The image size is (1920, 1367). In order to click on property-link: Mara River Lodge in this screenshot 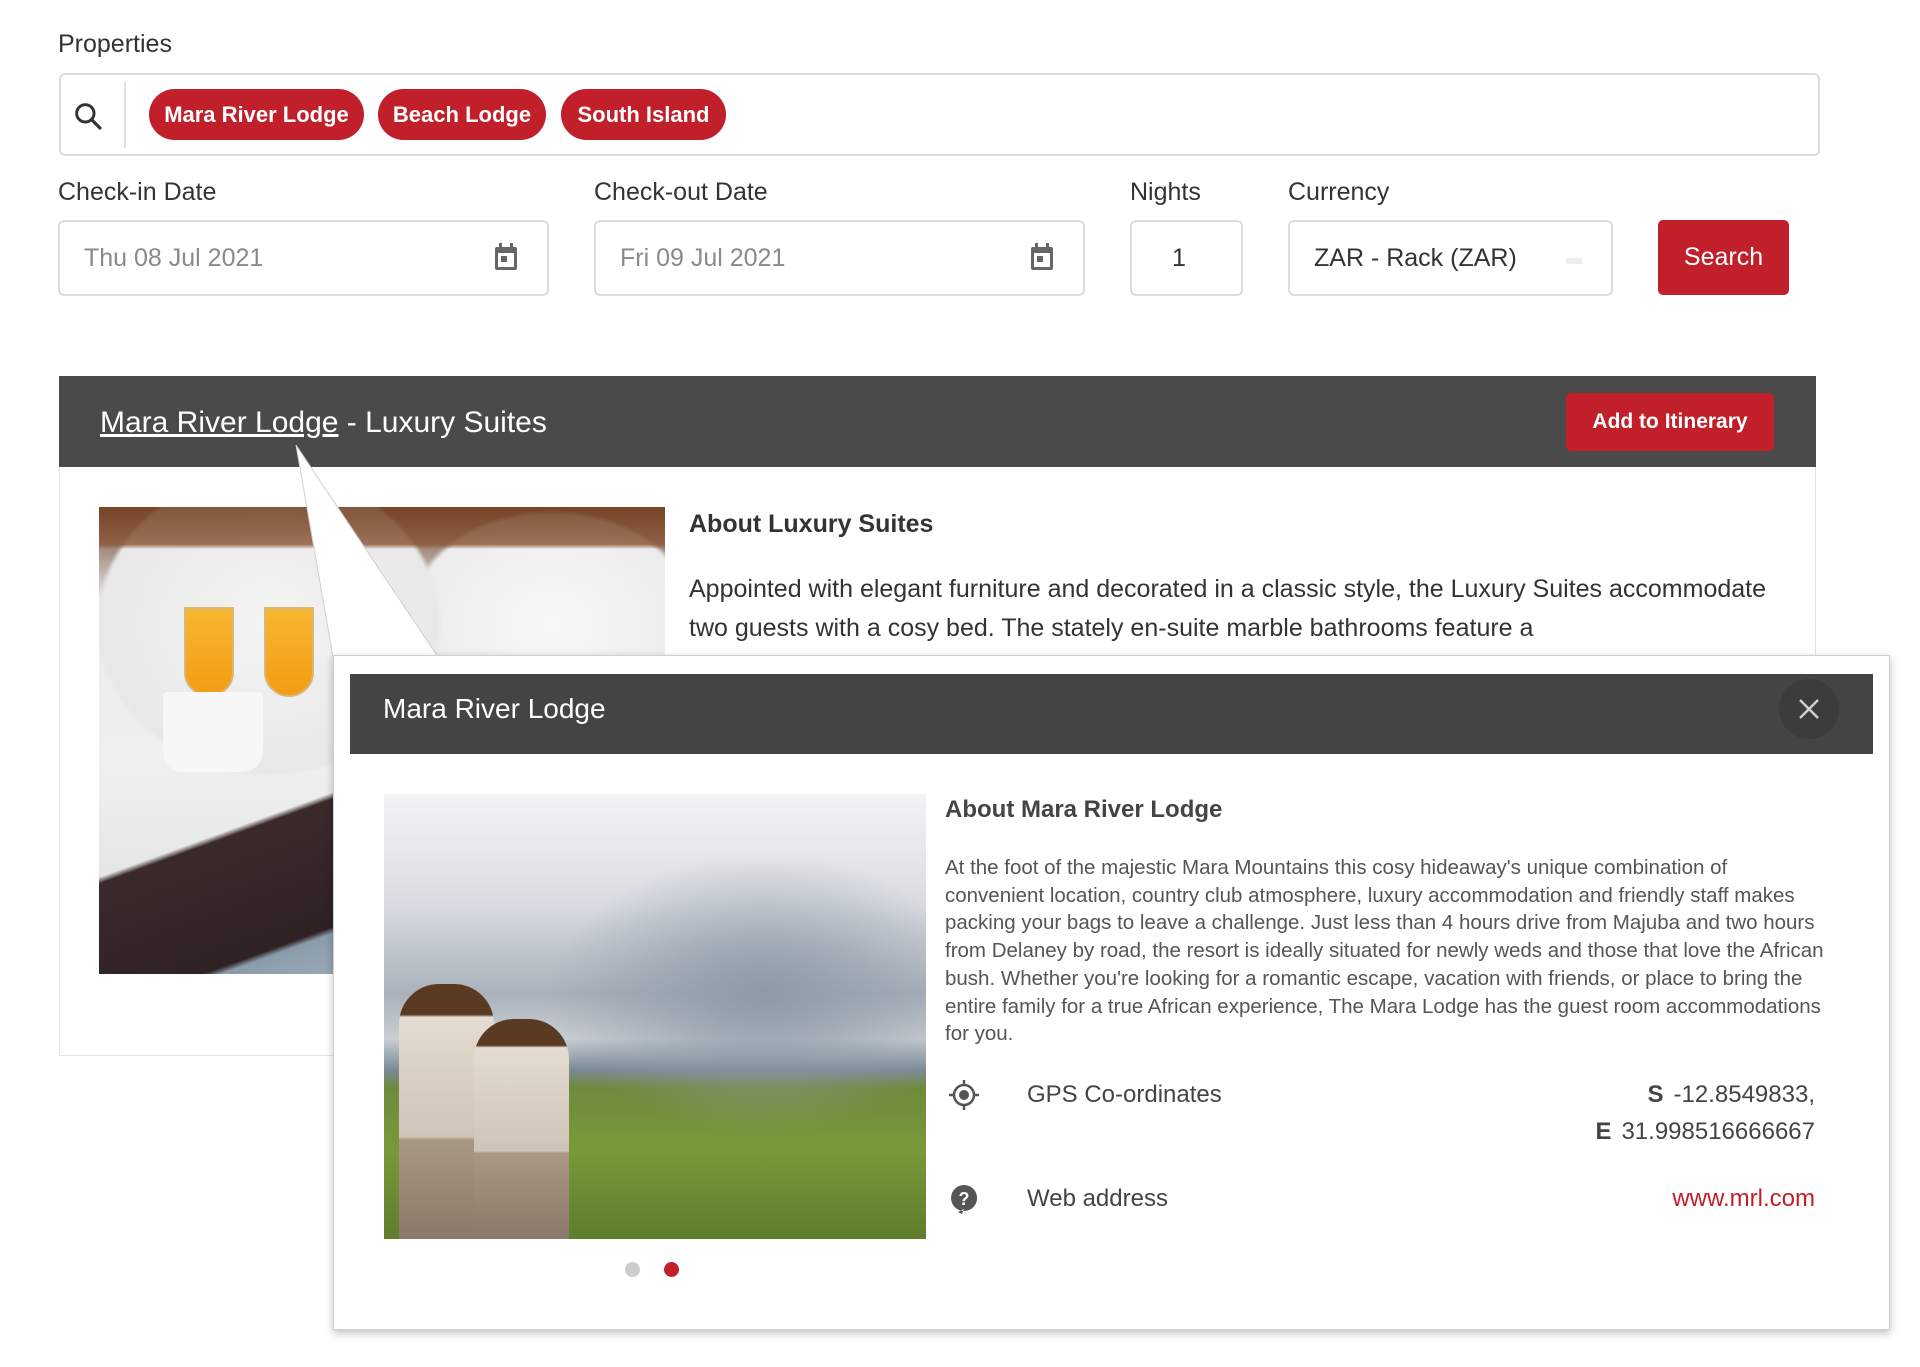, I will do `click(219, 422)`.